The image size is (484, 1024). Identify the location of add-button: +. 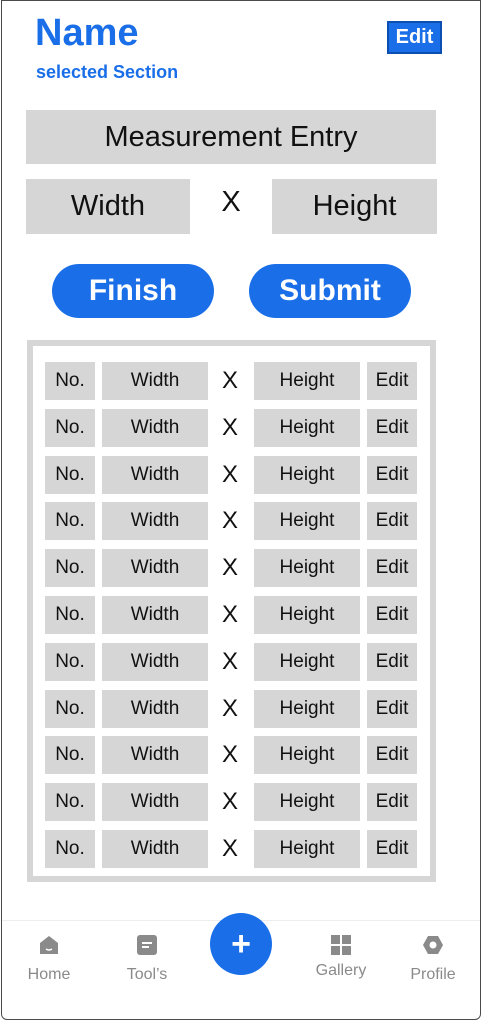
(241, 944).